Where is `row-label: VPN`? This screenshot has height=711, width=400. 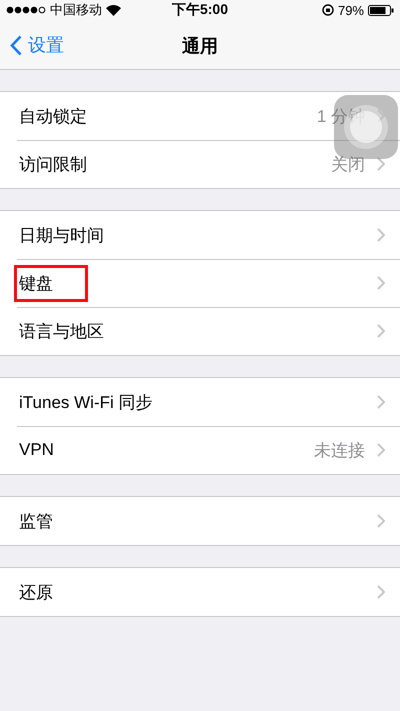
row-label: VPN is located at coordinates (36, 450).